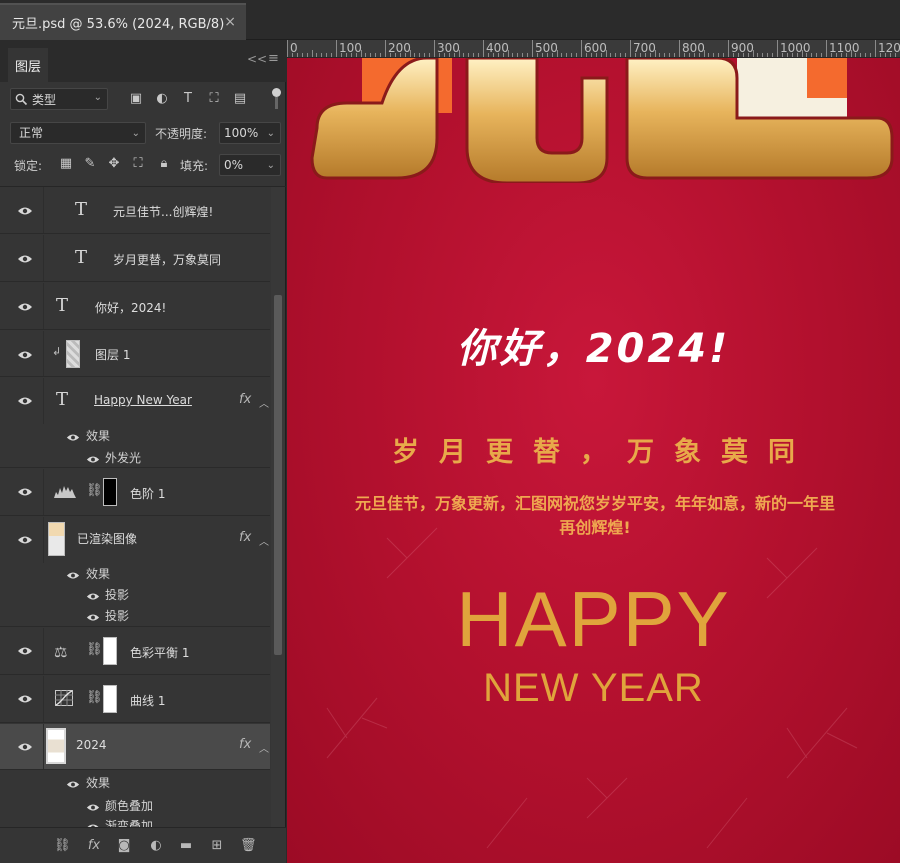  I want to click on panel-menu-icon: ≡, so click(273, 58).